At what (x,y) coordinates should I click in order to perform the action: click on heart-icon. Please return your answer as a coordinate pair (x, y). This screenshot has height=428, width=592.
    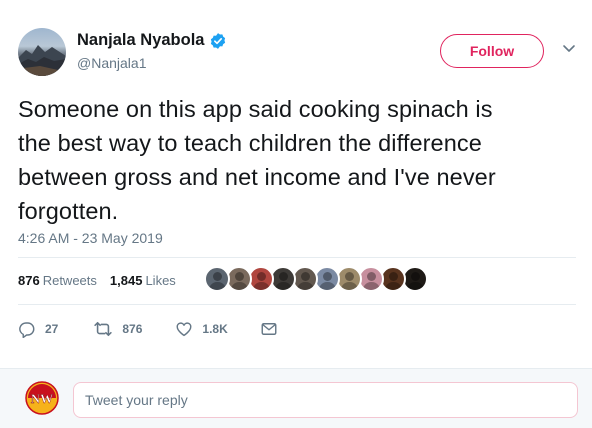
    Looking at the image, I should click on (184, 329).